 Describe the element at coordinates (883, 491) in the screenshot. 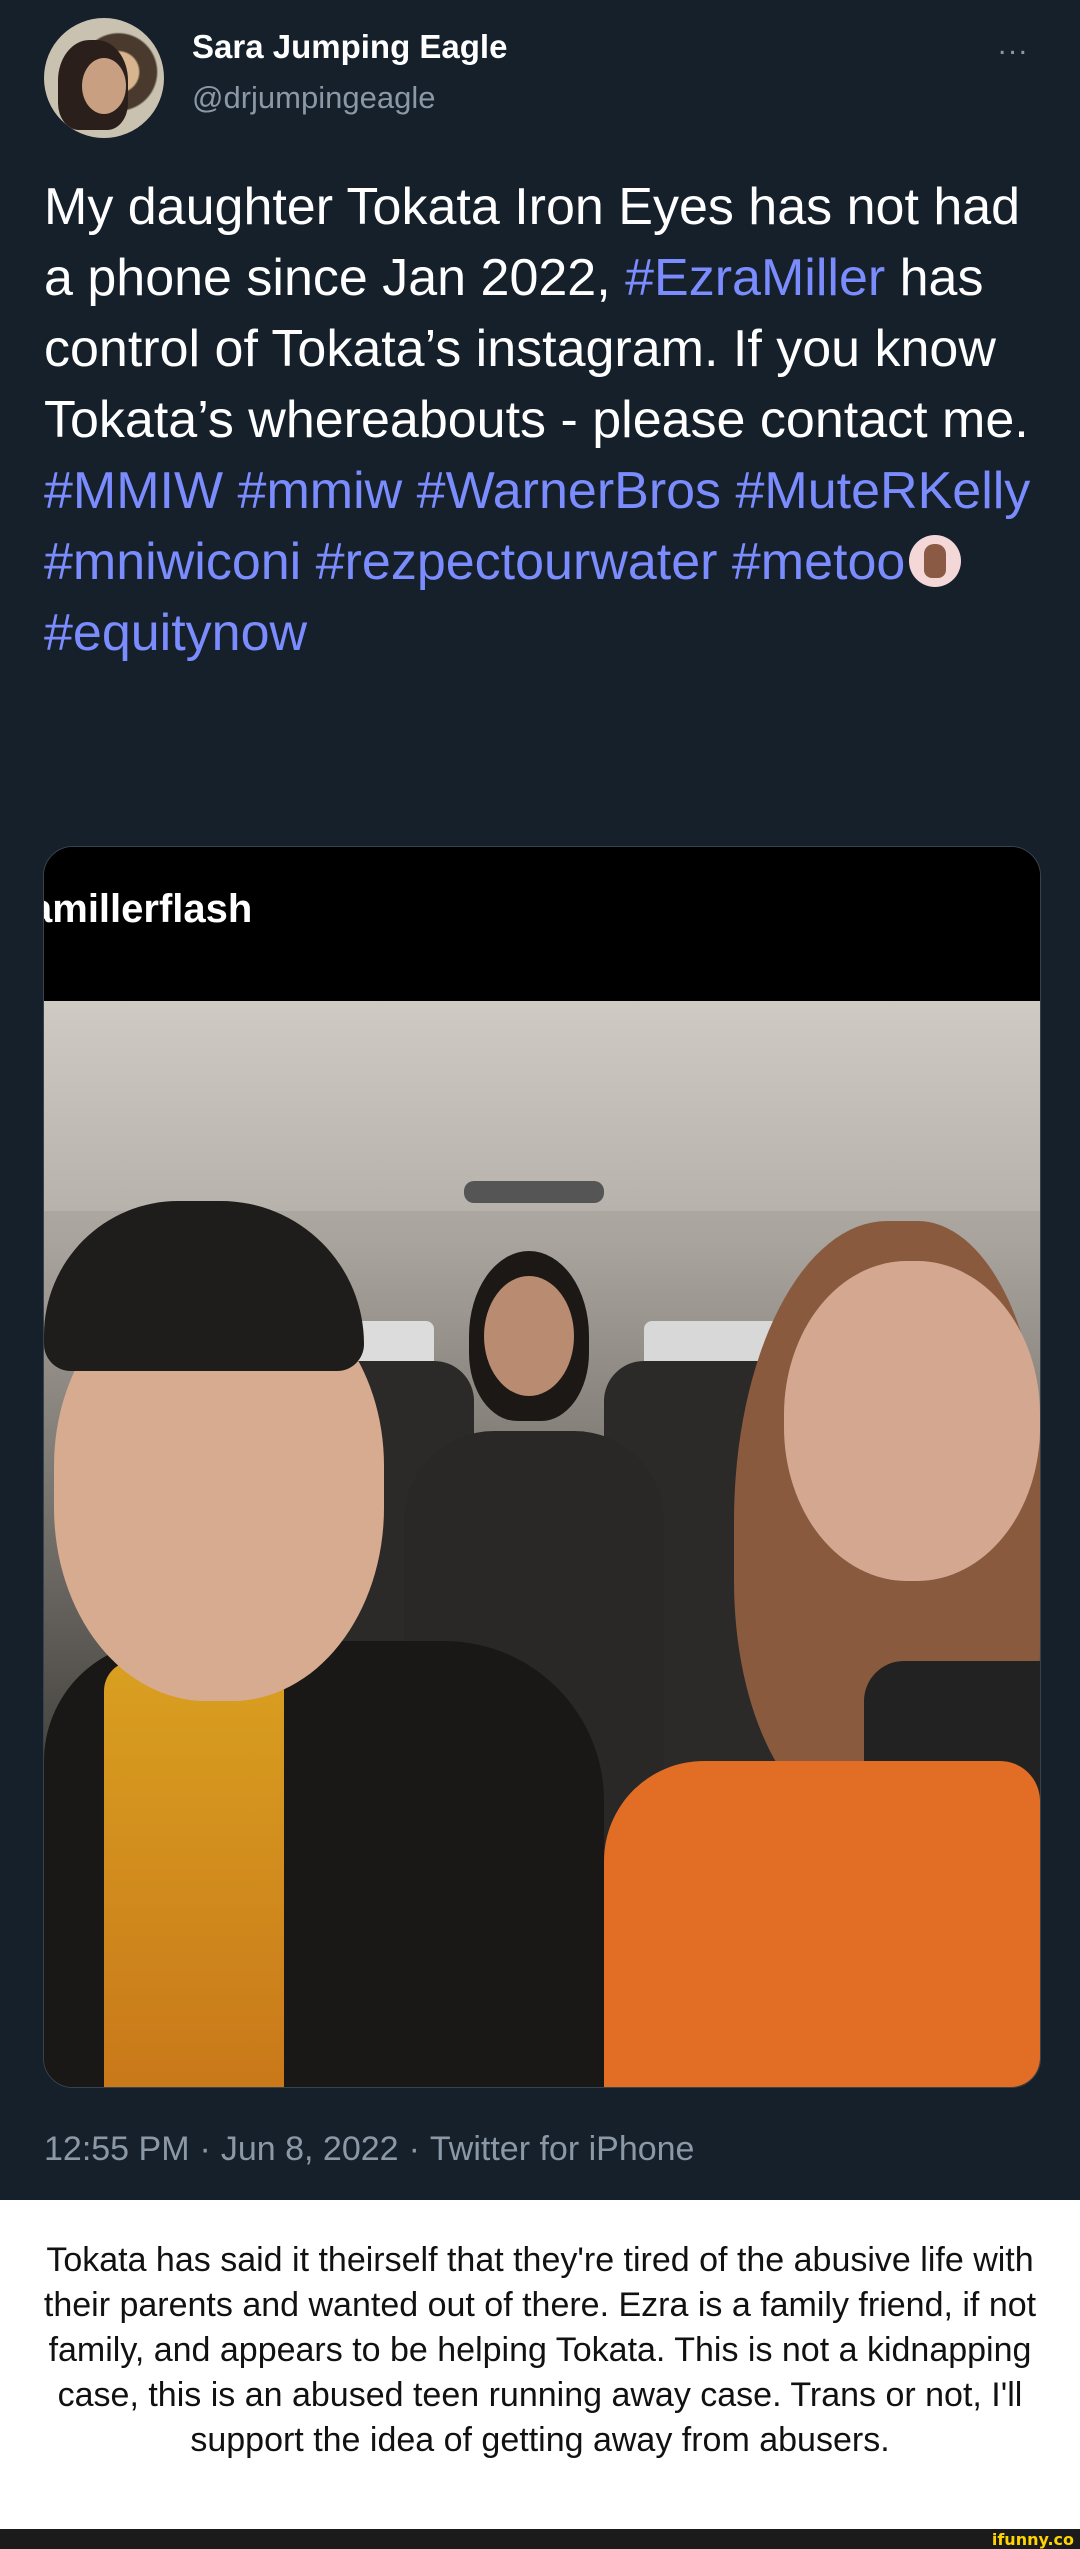

I see `hashtag-link: #MuteRKelly` at that location.